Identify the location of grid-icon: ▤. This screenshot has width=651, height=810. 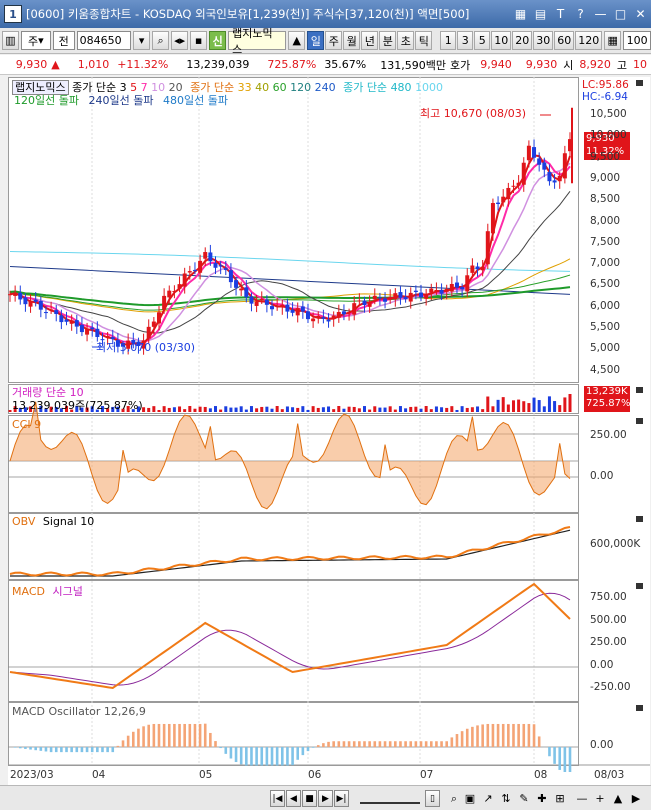
(540, 13).